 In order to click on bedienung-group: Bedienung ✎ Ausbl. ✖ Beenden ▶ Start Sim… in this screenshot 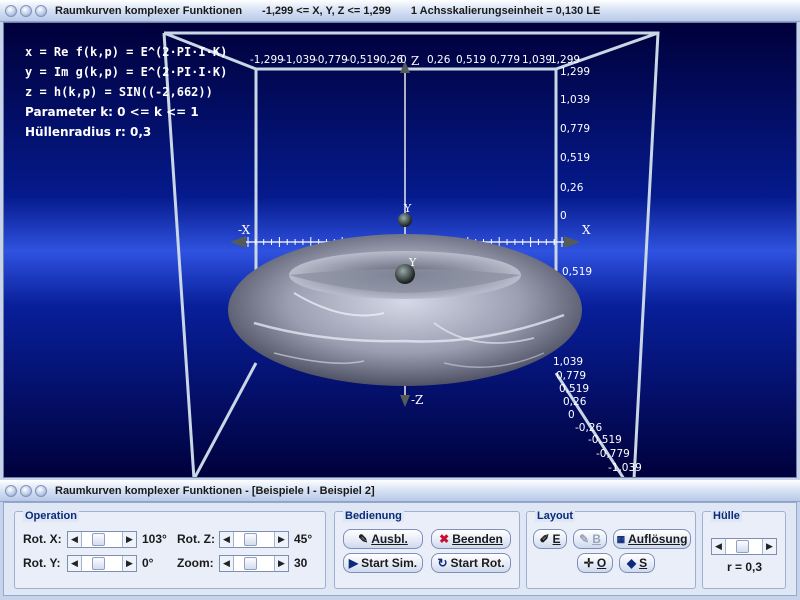, I will do `click(427, 549)`.